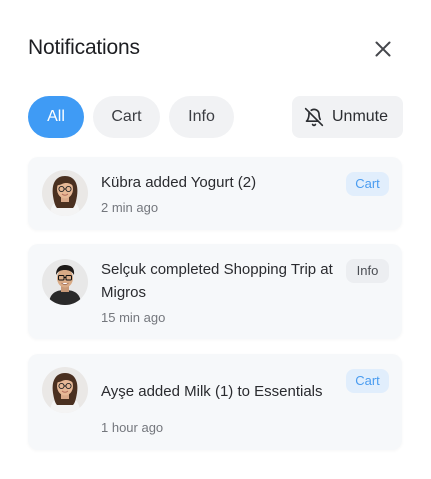  I want to click on notification-time: 1 hour ago, so click(132, 427).